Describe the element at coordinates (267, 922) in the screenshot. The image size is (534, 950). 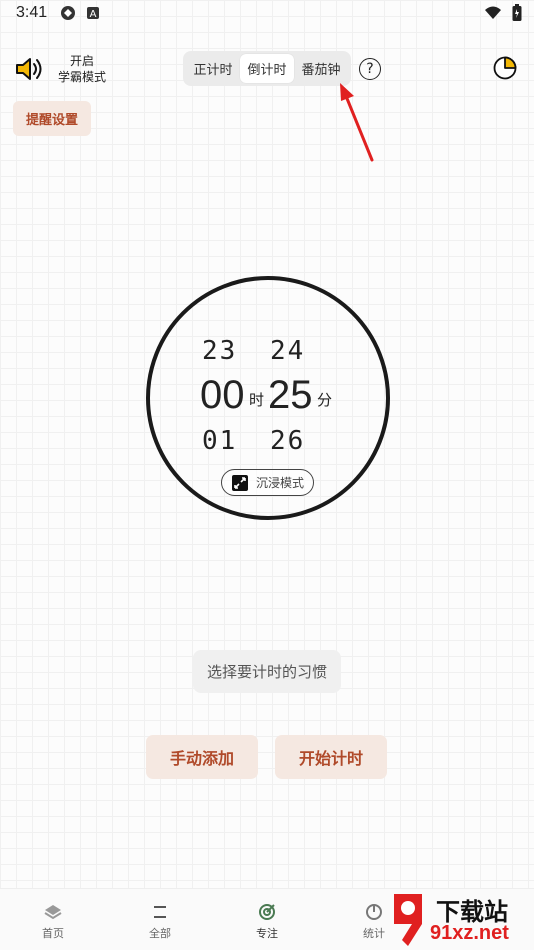
I see `nav-item-focus: 专注` at that location.